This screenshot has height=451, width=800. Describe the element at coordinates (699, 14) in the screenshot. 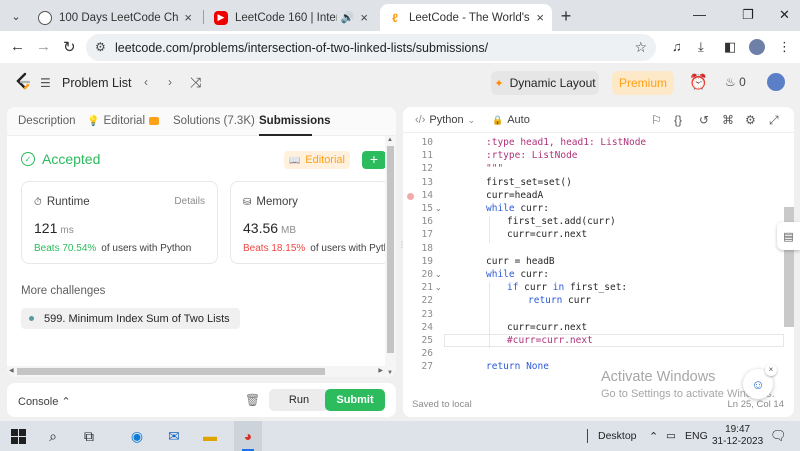

I see `minimize-icon: —` at that location.